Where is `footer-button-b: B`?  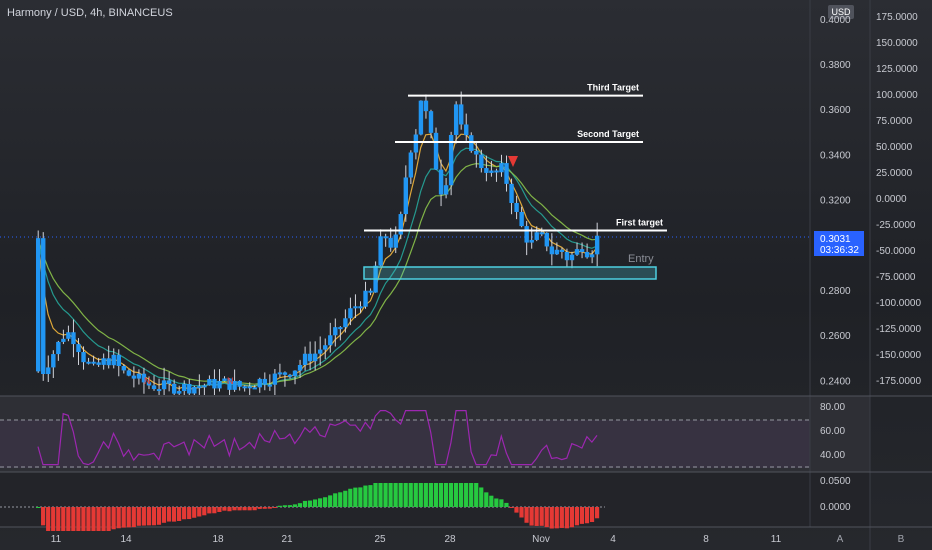
footer-button-b: B is located at coordinates (901, 539).